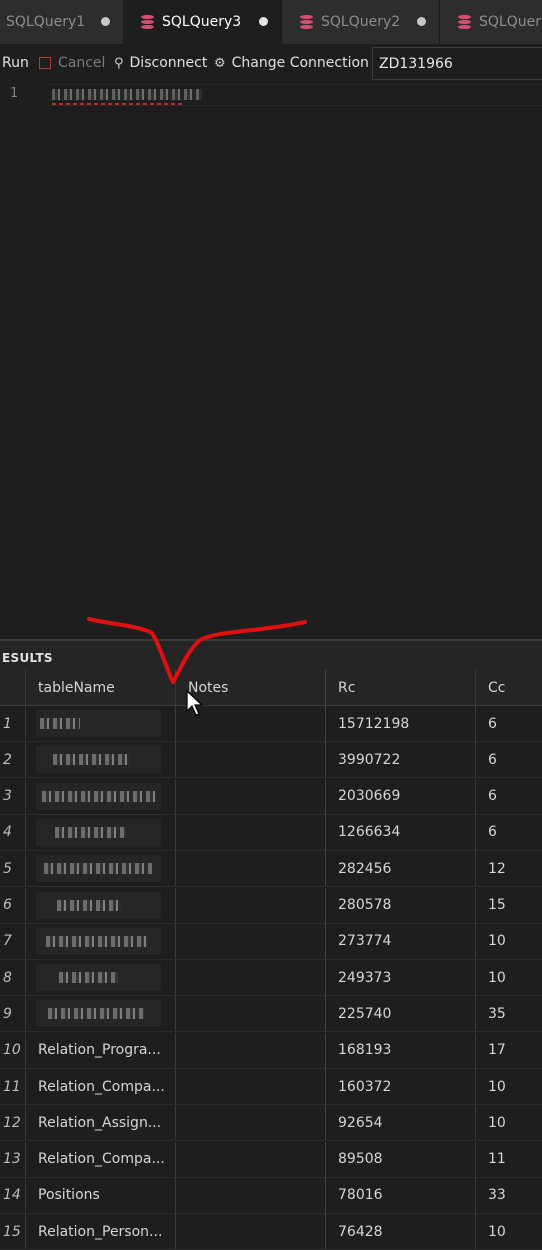 This screenshot has width=542, height=1250. I want to click on table-row: 11 Relation_Compa... 160372 10, so click(271, 1087).